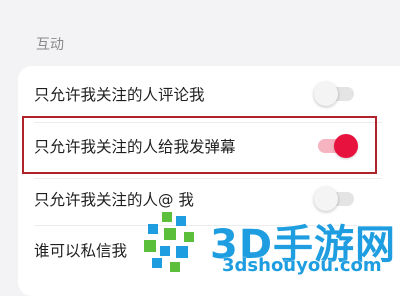 This screenshot has height=296, width=400. What do you see at coordinates (169, 242) in the screenshot?
I see `watermark-logo-icon` at bounding box center [169, 242].